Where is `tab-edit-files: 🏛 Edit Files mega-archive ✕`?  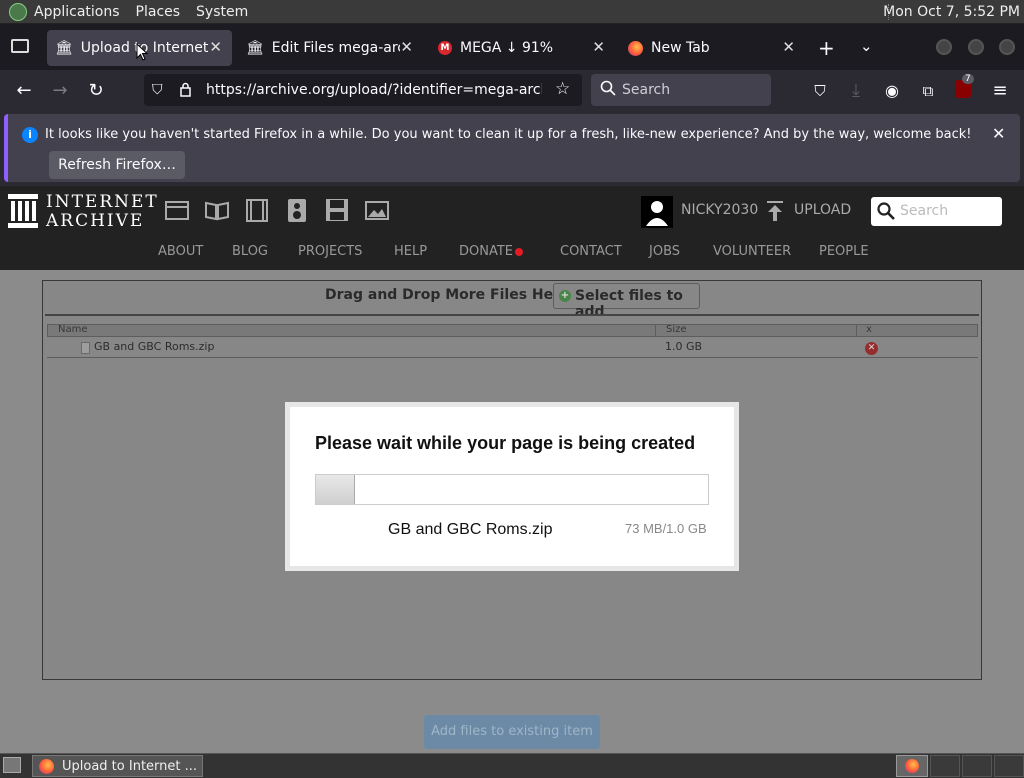 tab-edit-files: 🏛 Edit Files mega-archive ✕ is located at coordinates (330, 48).